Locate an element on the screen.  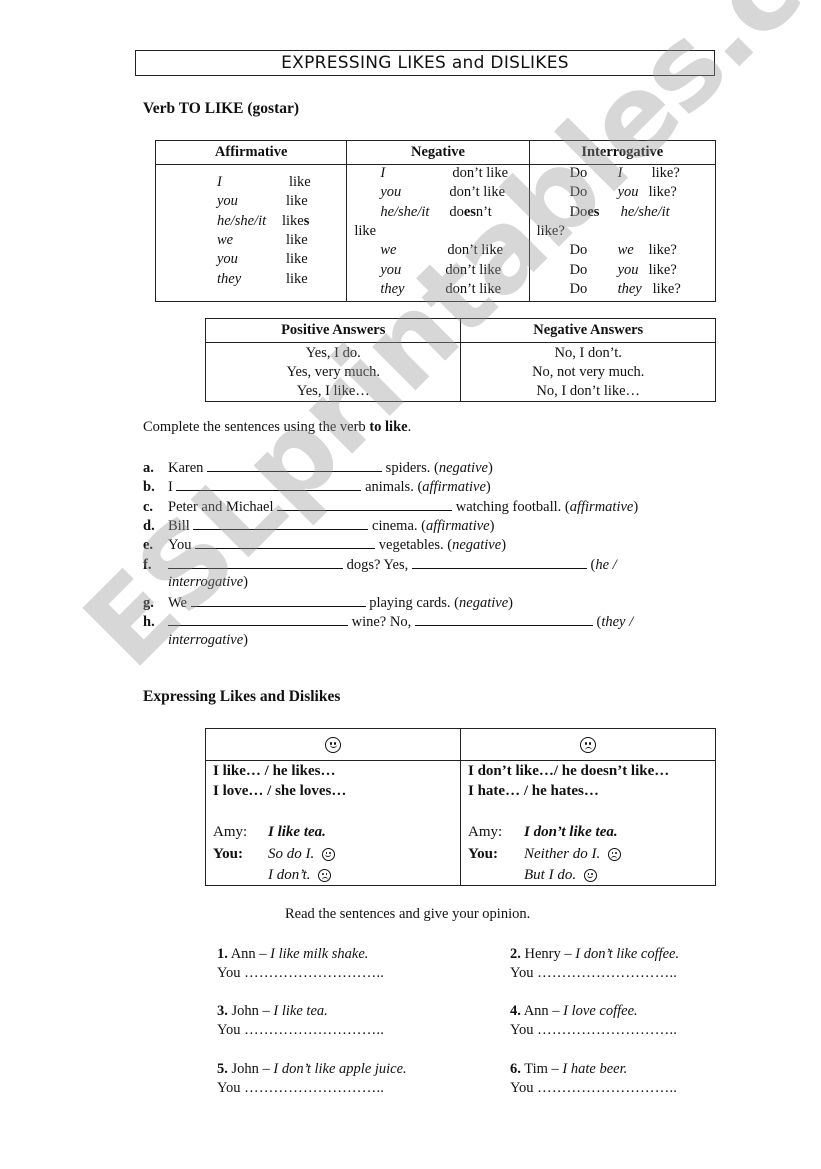
dislikes-header-cell is located at coordinates (588, 744).